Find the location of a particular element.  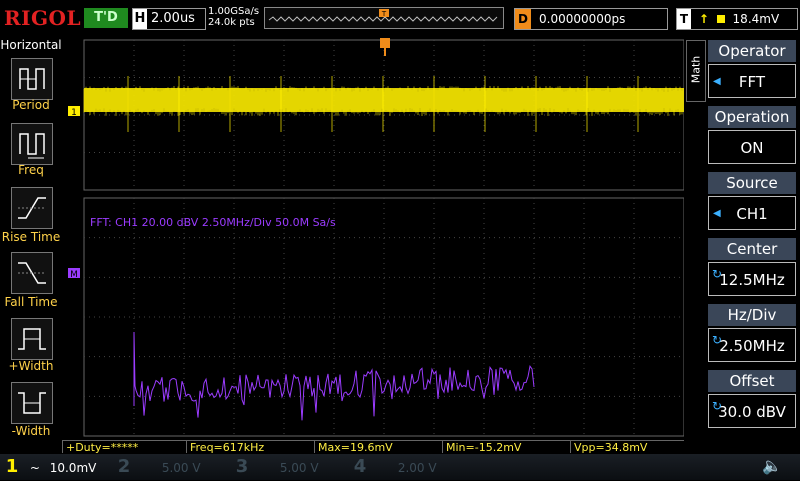

ch1-coupling: ~ is located at coordinates (34, 468).